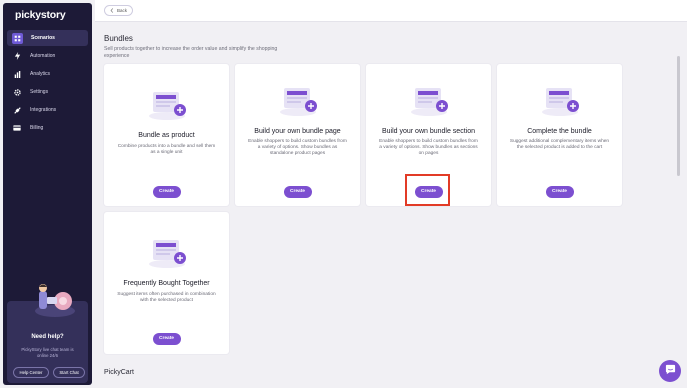 Image resolution: width=687 pixels, height=388 pixels. I want to click on start-chat-button: Start Chat, so click(69, 372).